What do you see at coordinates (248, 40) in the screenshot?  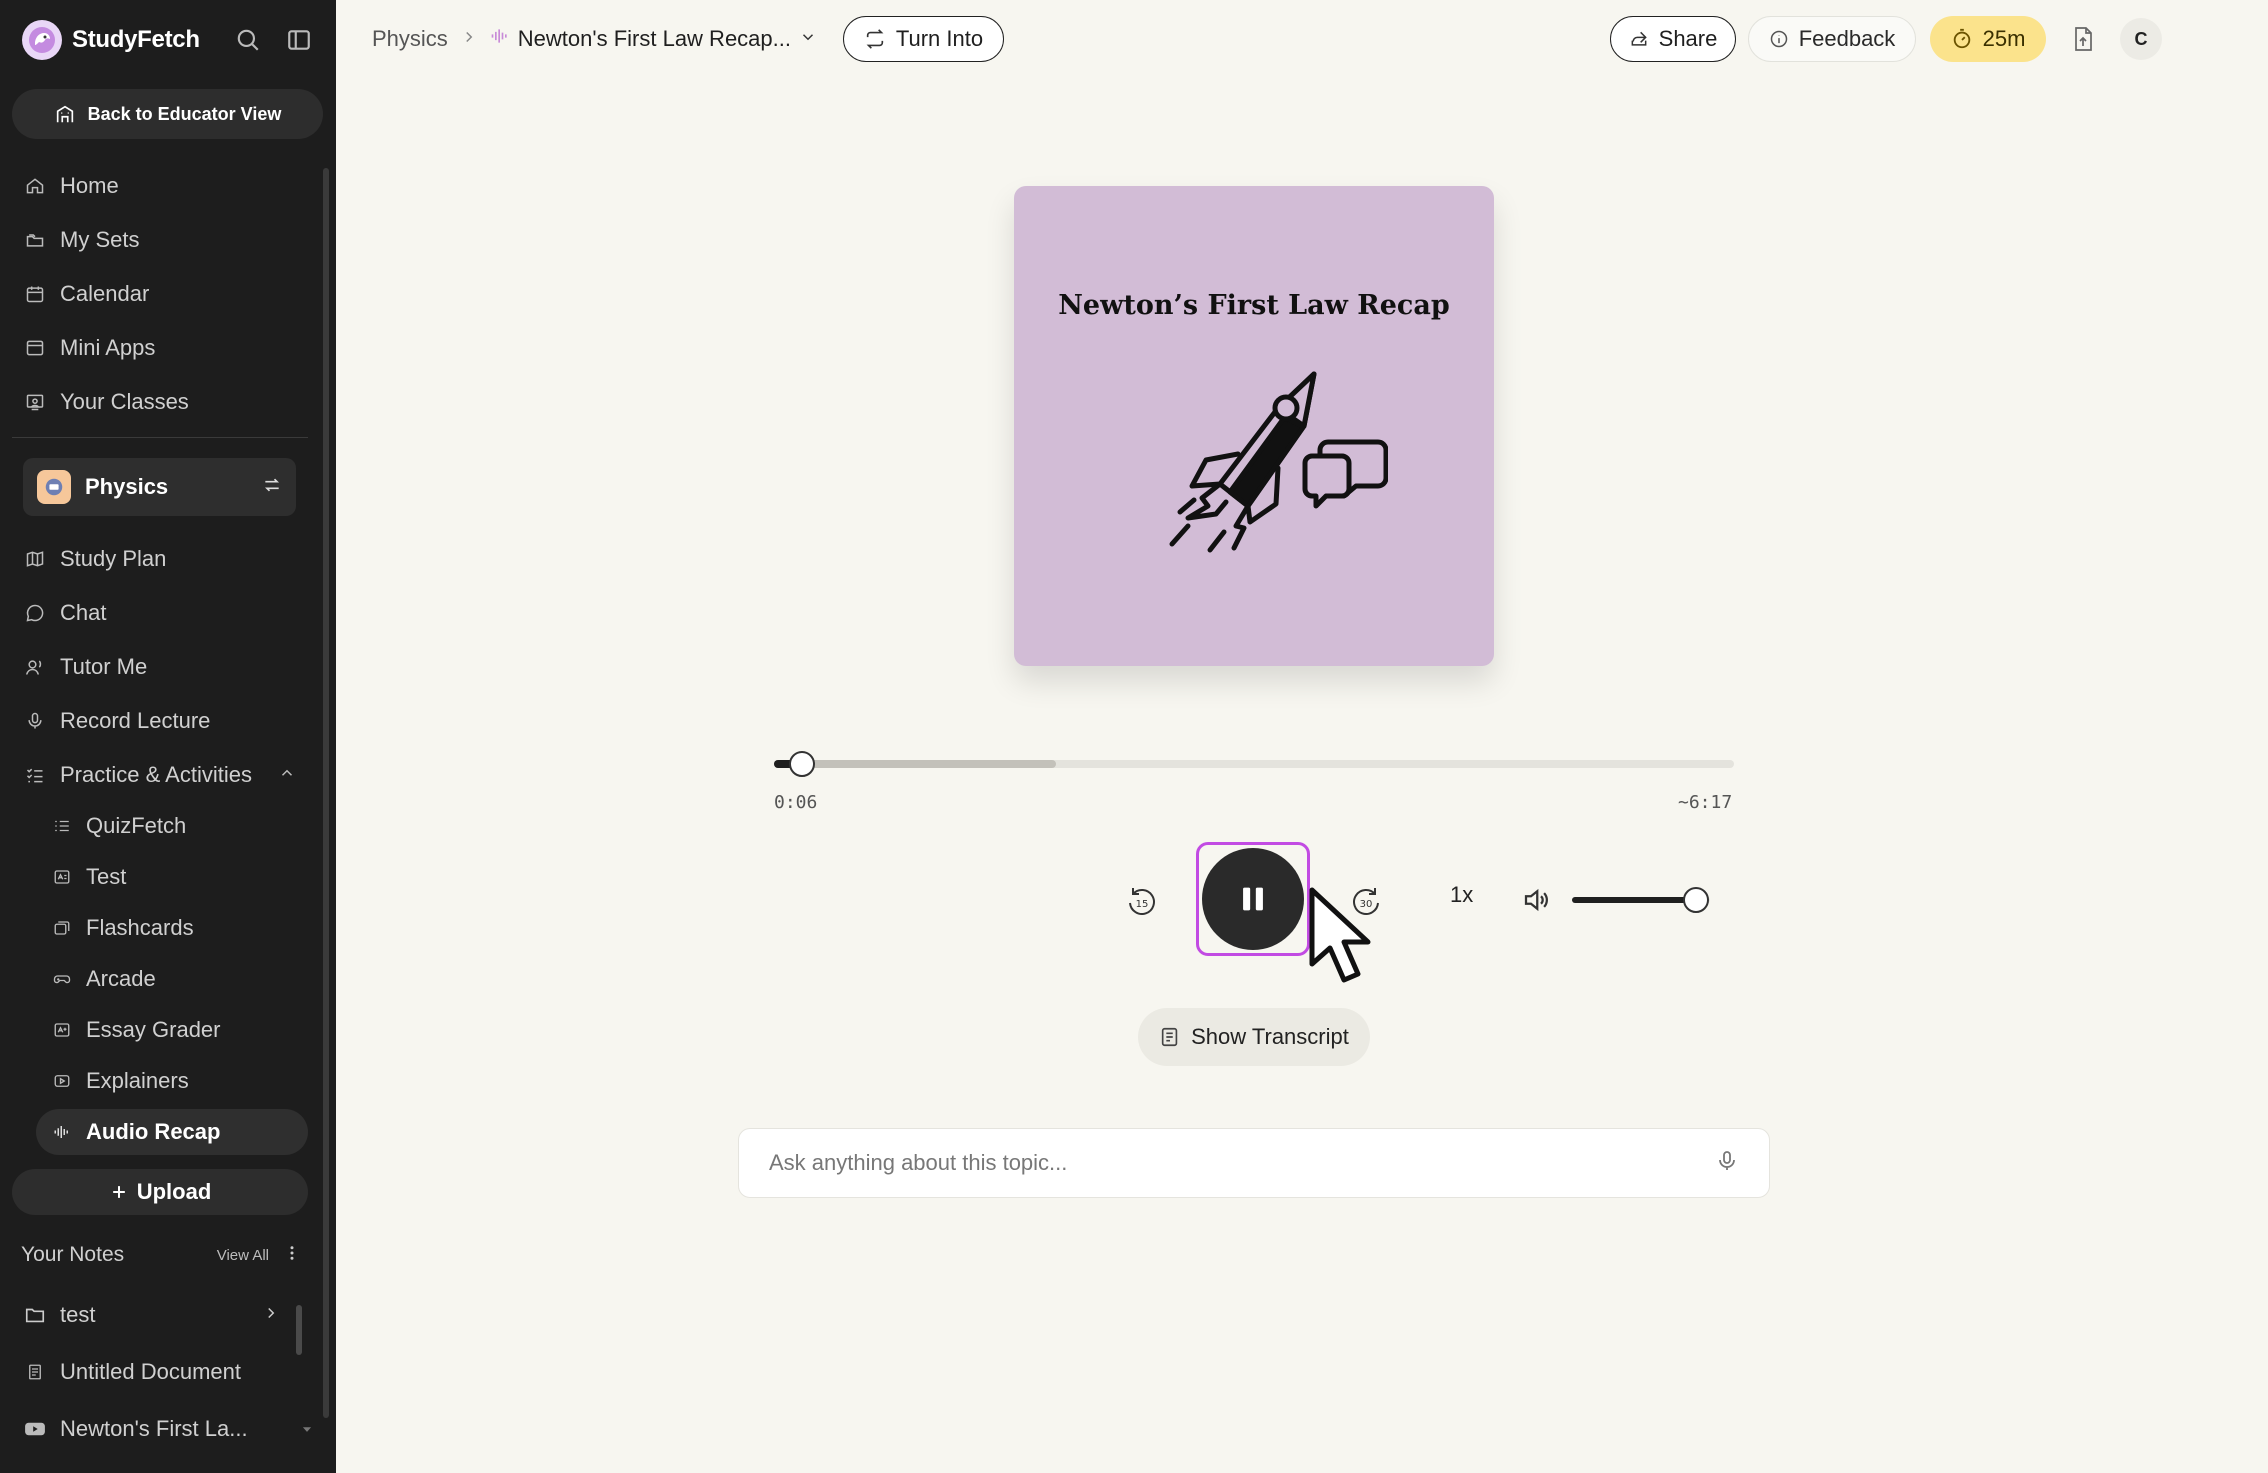 I see `search-icon` at bounding box center [248, 40].